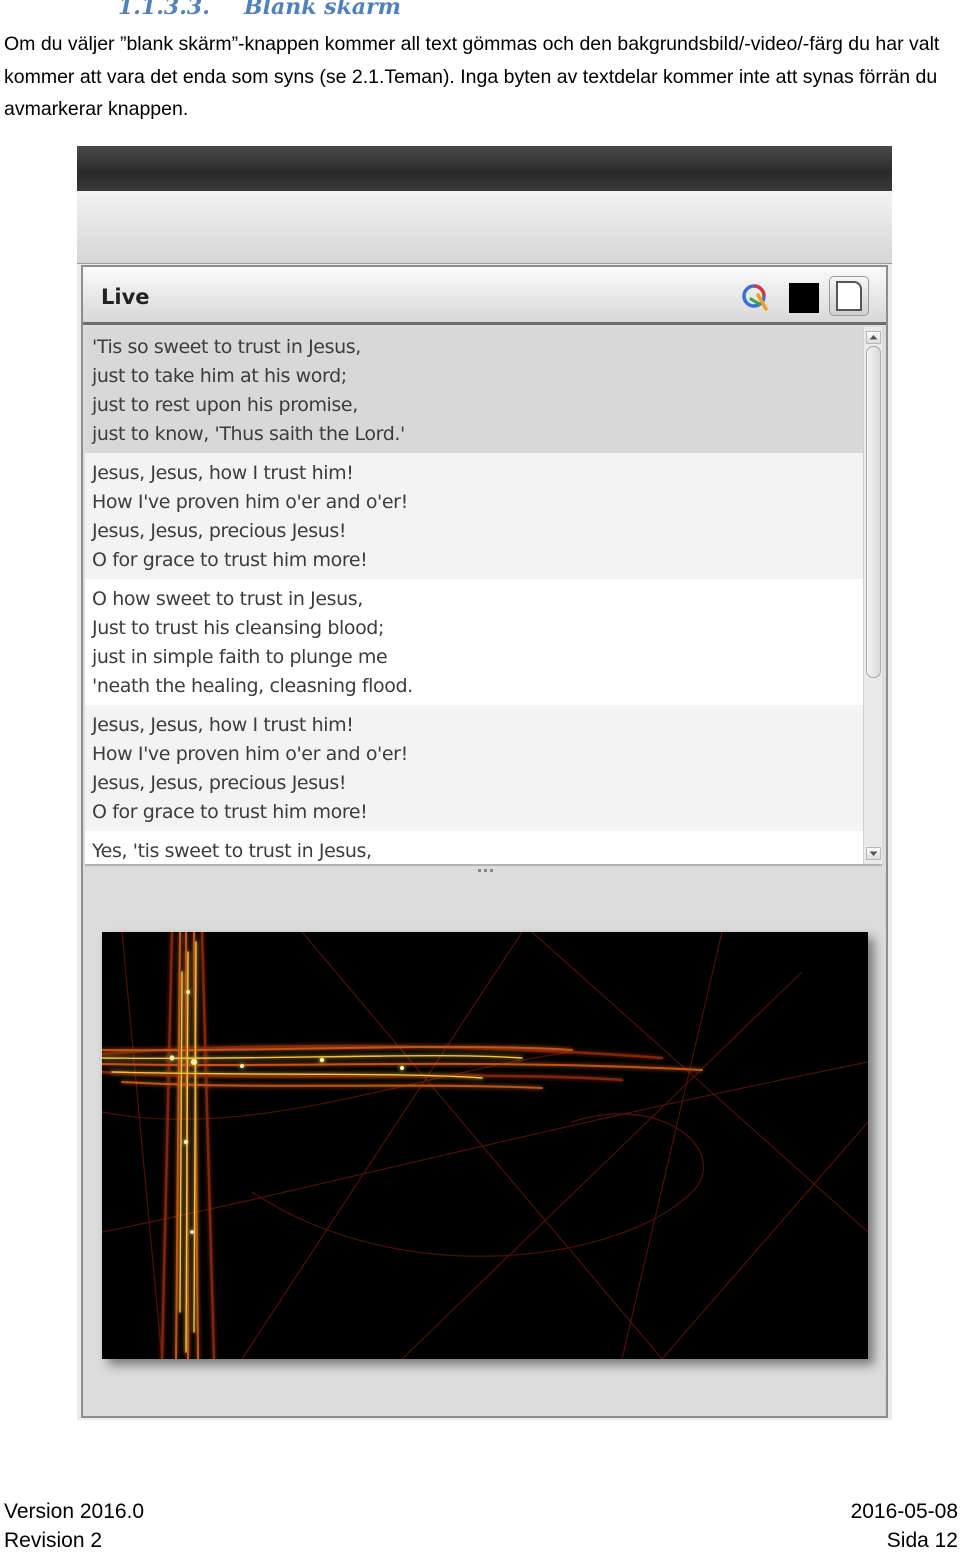 The width and height of the screenshot is (960, 1555). I want to click on black-screen-icon, so click(804, 298).